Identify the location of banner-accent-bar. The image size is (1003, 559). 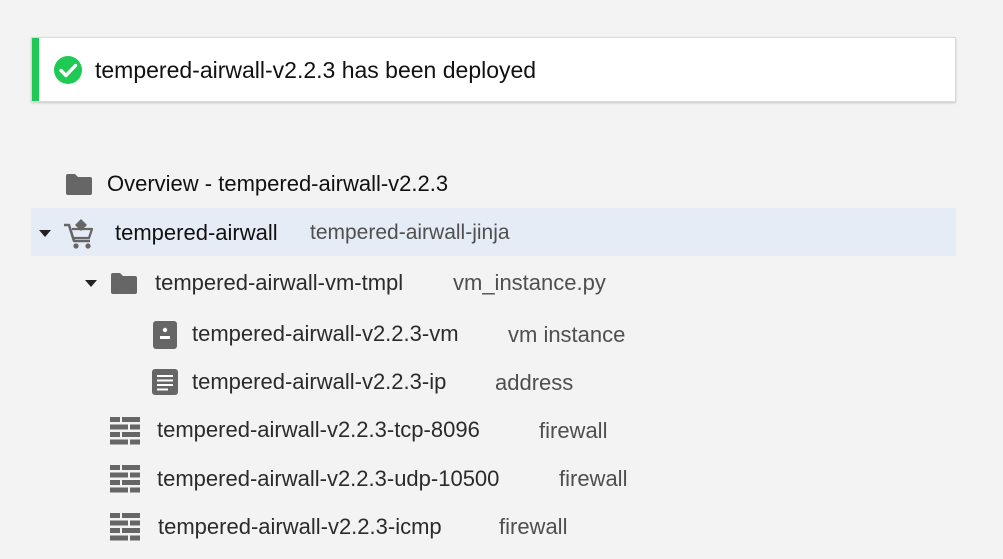
(35, 69).